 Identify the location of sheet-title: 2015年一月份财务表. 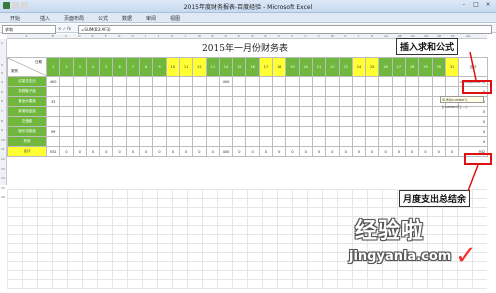
(245, 47).